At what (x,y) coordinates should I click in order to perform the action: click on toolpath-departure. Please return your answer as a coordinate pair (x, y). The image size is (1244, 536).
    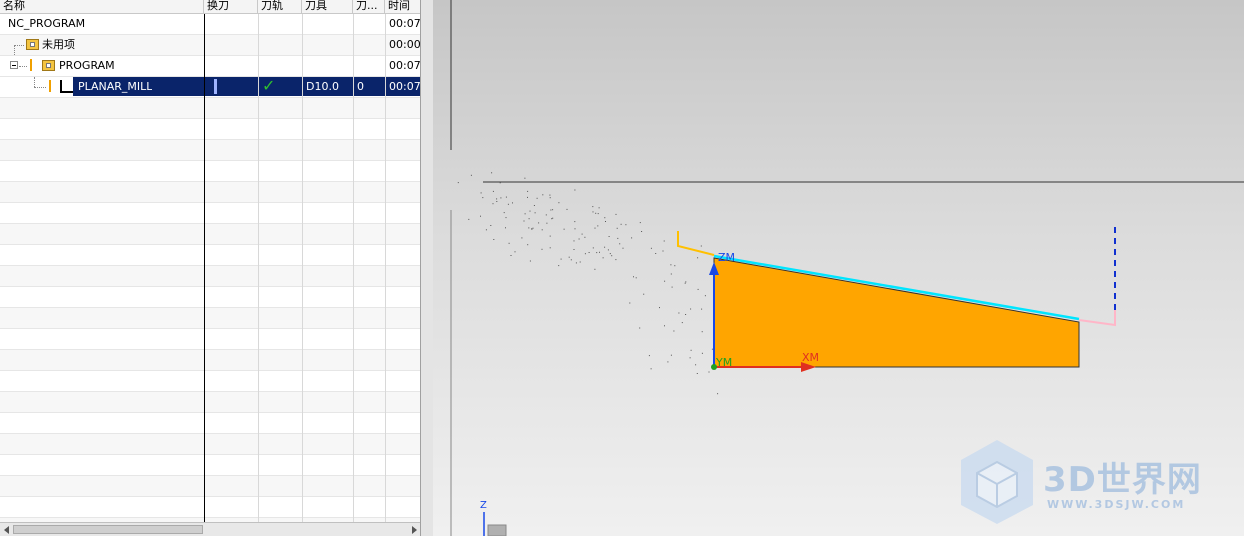
    Looking at the image, I should click on (1097, 318).